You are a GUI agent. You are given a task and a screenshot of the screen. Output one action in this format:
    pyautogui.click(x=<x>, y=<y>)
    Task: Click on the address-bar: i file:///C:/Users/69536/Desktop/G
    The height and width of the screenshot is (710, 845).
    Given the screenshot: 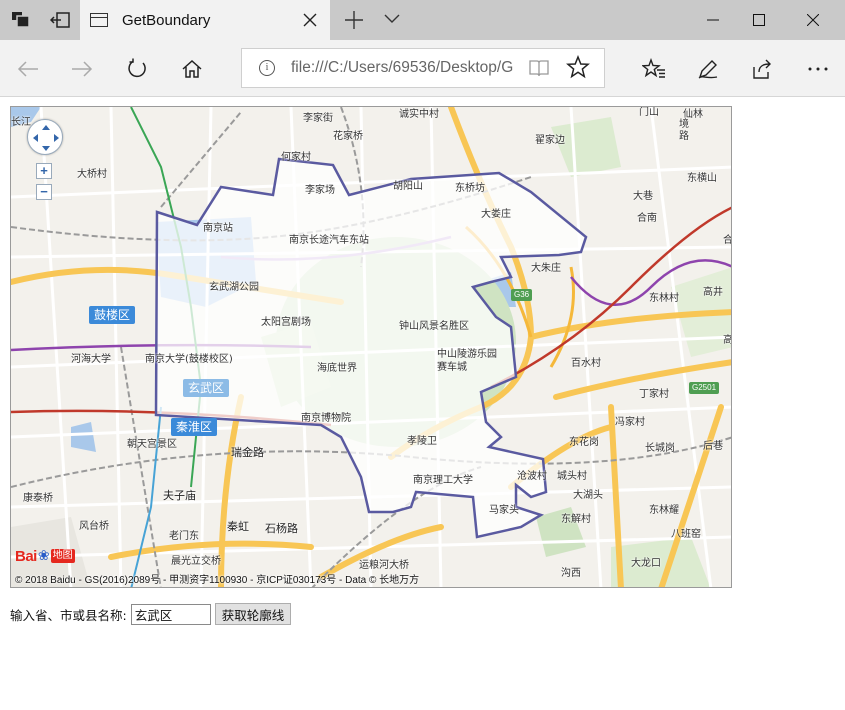 What is the action you would take?
    pyautogui.click(x=423, y=68)
    